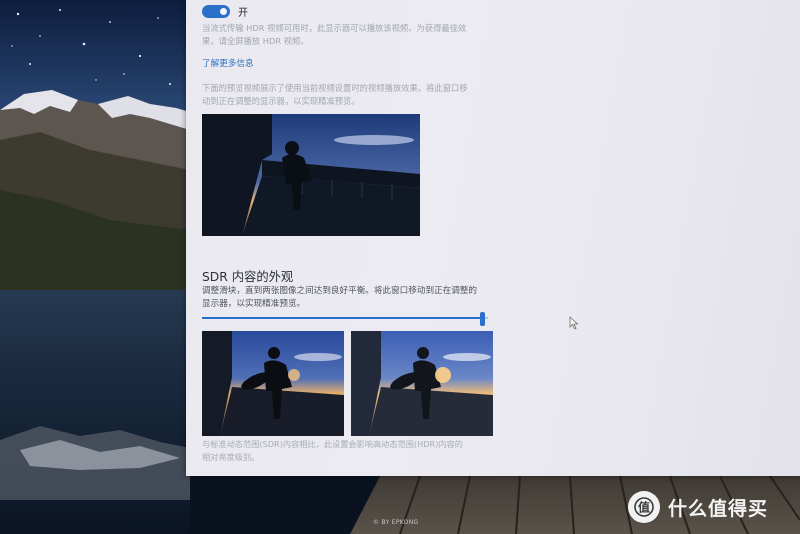 Image resolution: width=800 pixels, height=534 pixels. Describe the element at coordinates (574, 323) in the screenshot. I see `mouse-cursor-icon` at that location.